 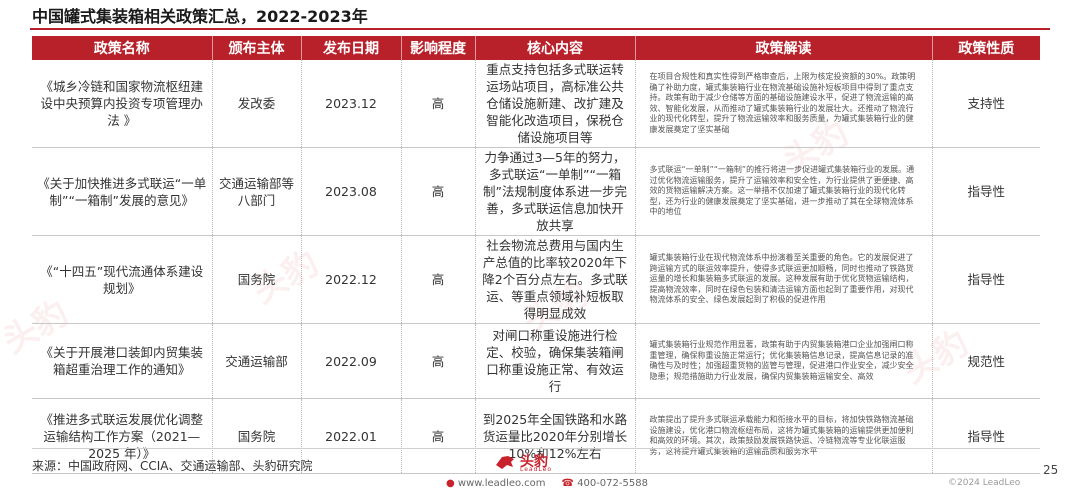 What do you see at coordinates (257, 48) in the screenshot?
I see `column-header: 颁布主体` at bounding box center [257, 48].